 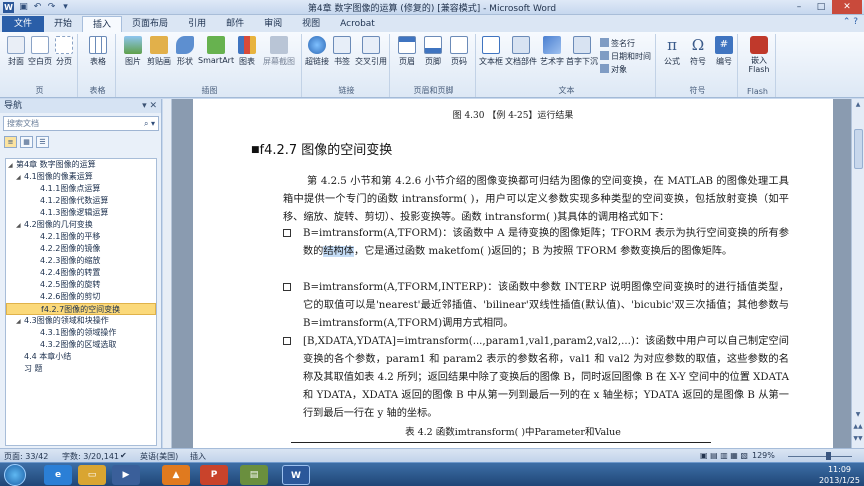 What do you see at coordinates (799, 7) in the screenshot?
I see `minimize-button: –` at bounding box center [799, 7].